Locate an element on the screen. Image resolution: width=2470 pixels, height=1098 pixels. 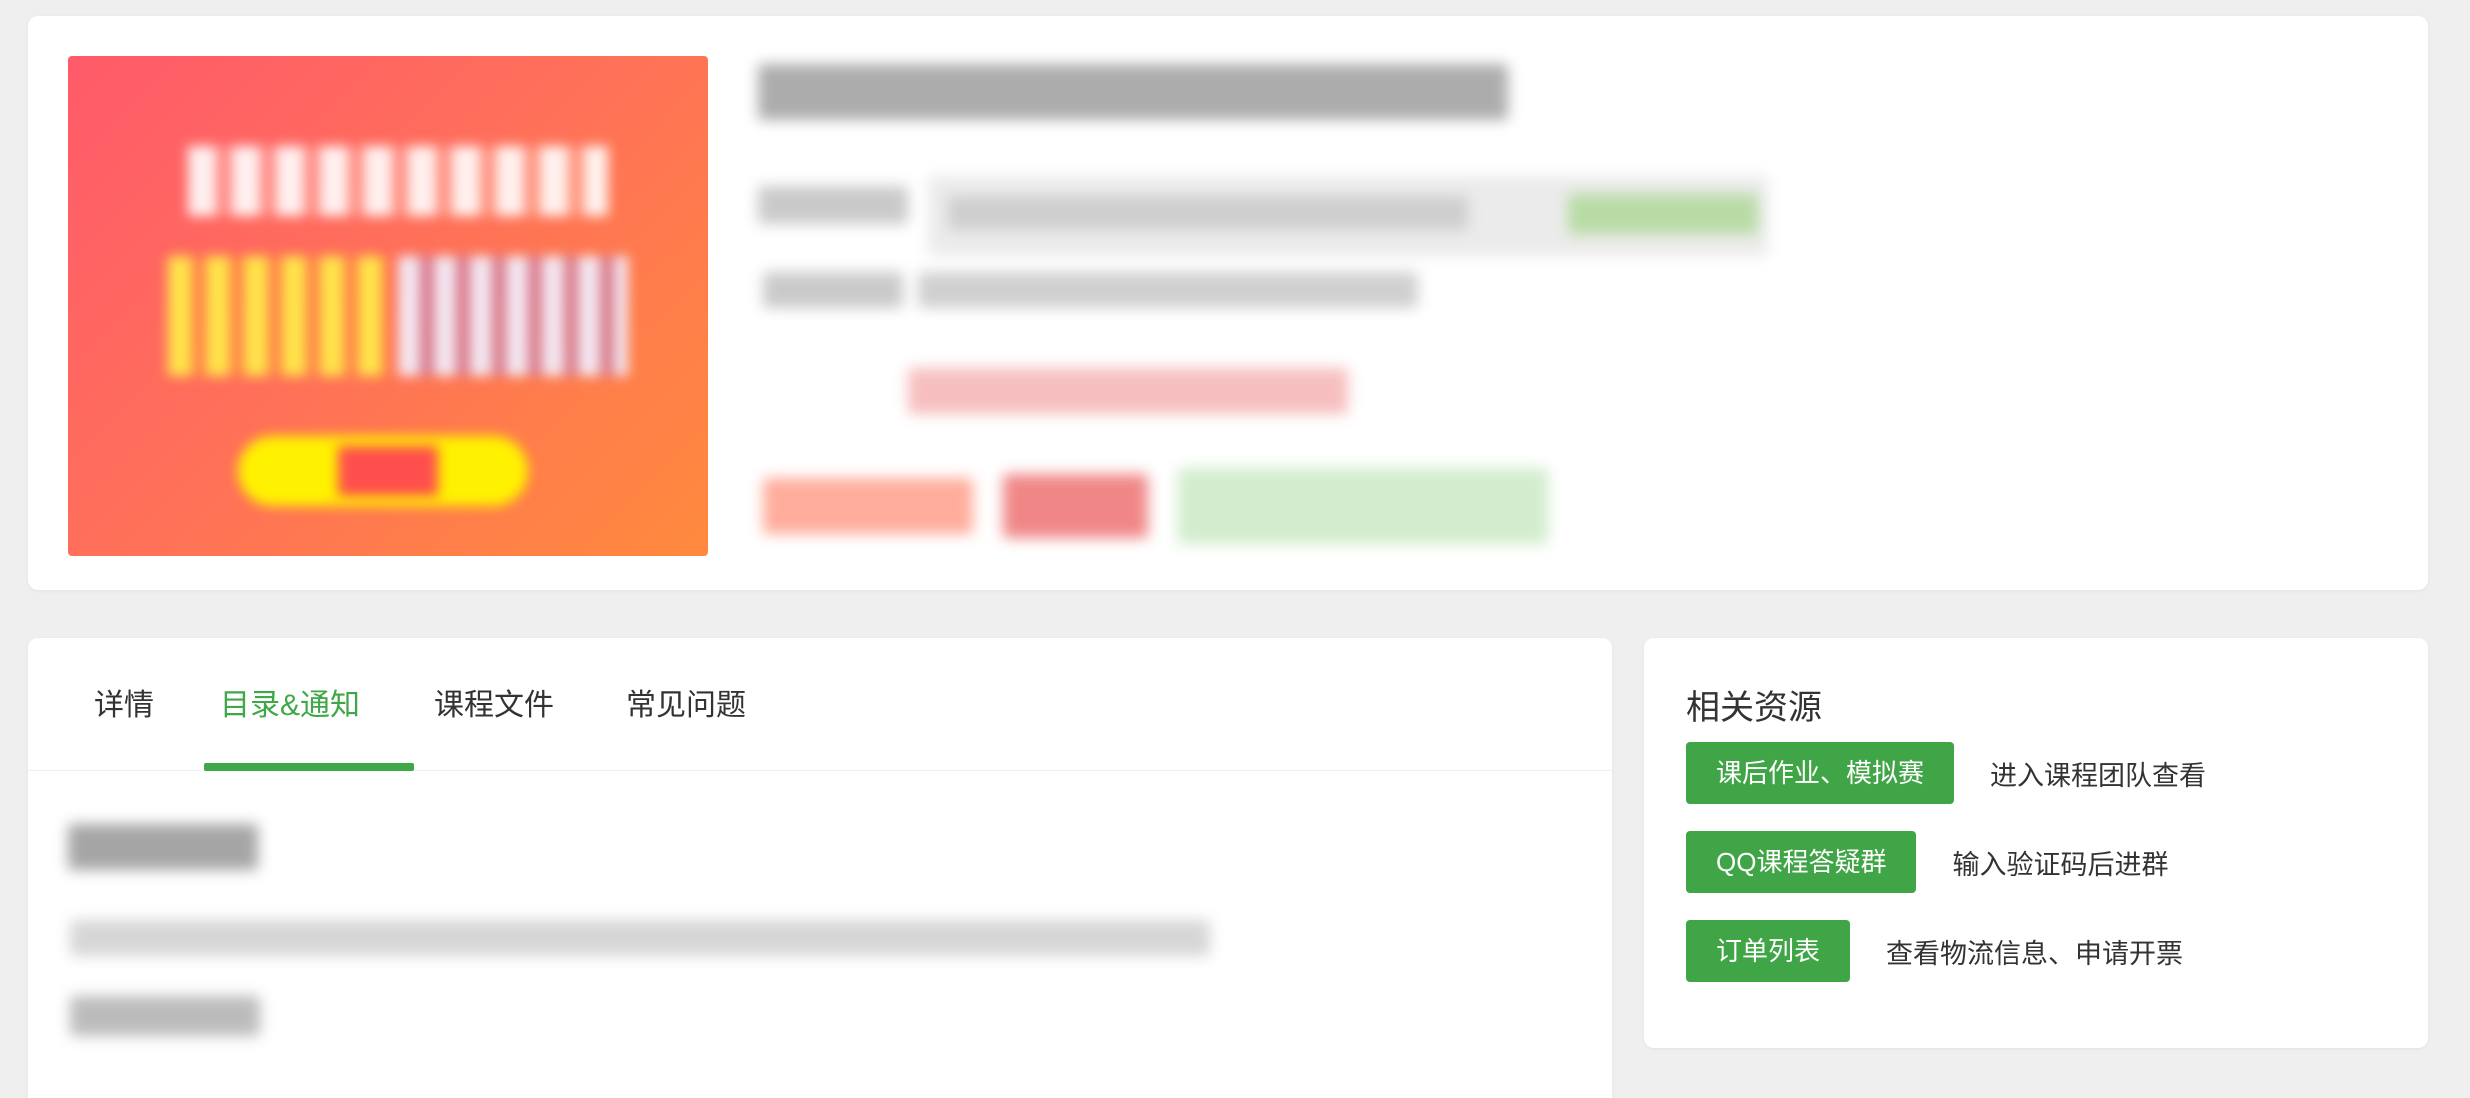
resource-description: 输入验证码后进群 is located at coordinates (2060, 864).